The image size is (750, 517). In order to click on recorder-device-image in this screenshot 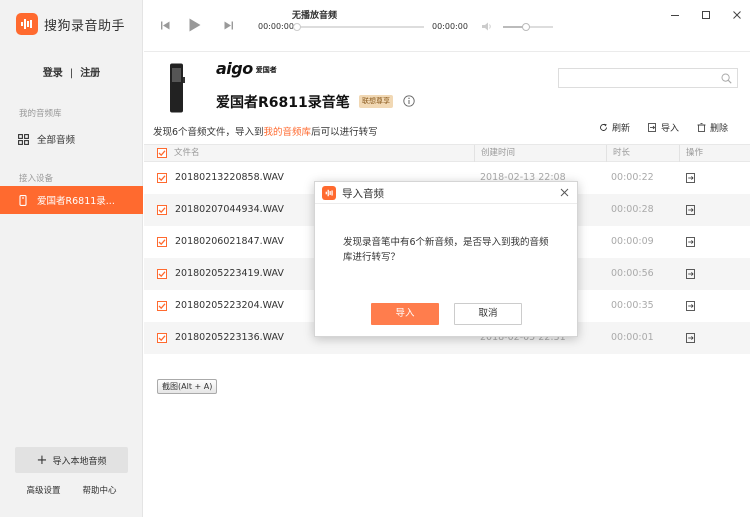, I will do `click(177, 88)`.